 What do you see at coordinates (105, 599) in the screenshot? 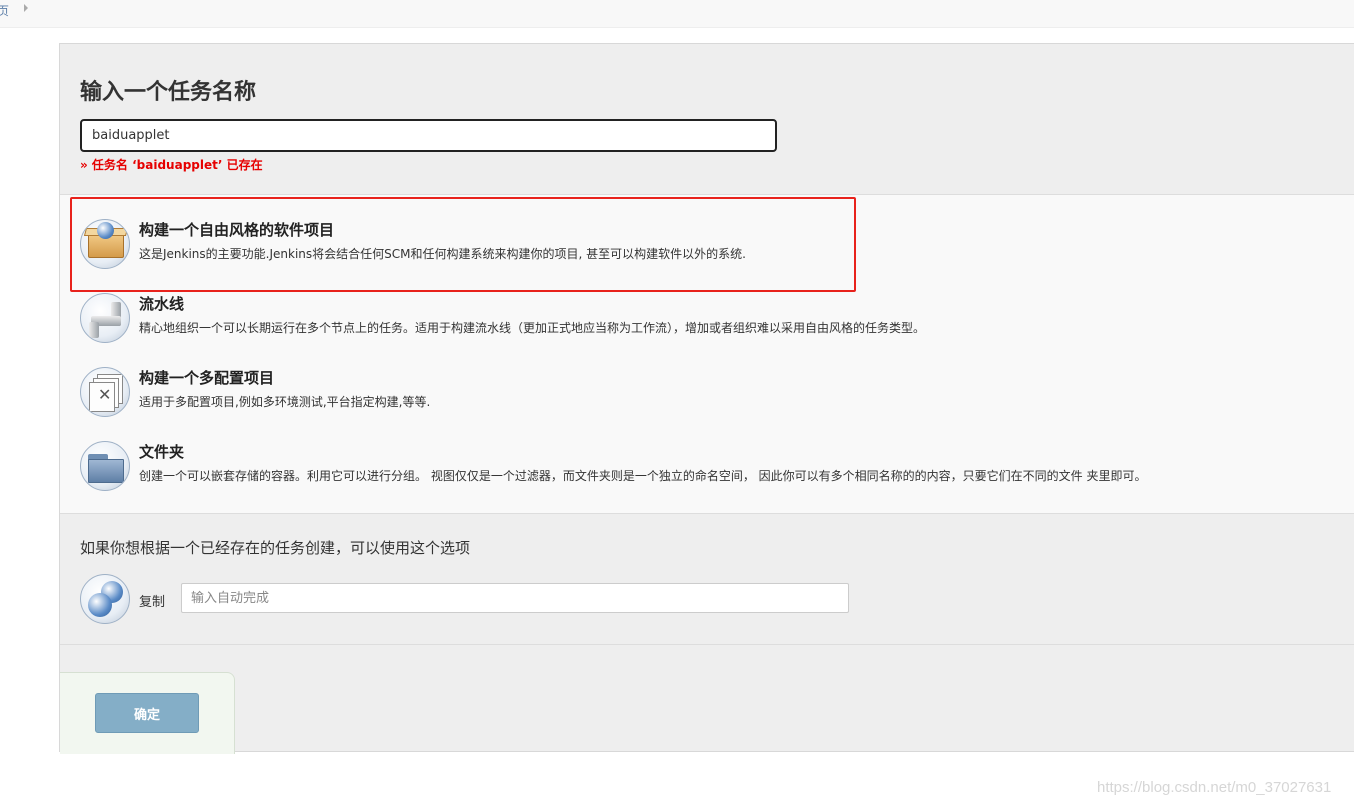
I see `copy-spheres-icon` at bounding box center [105, 599].